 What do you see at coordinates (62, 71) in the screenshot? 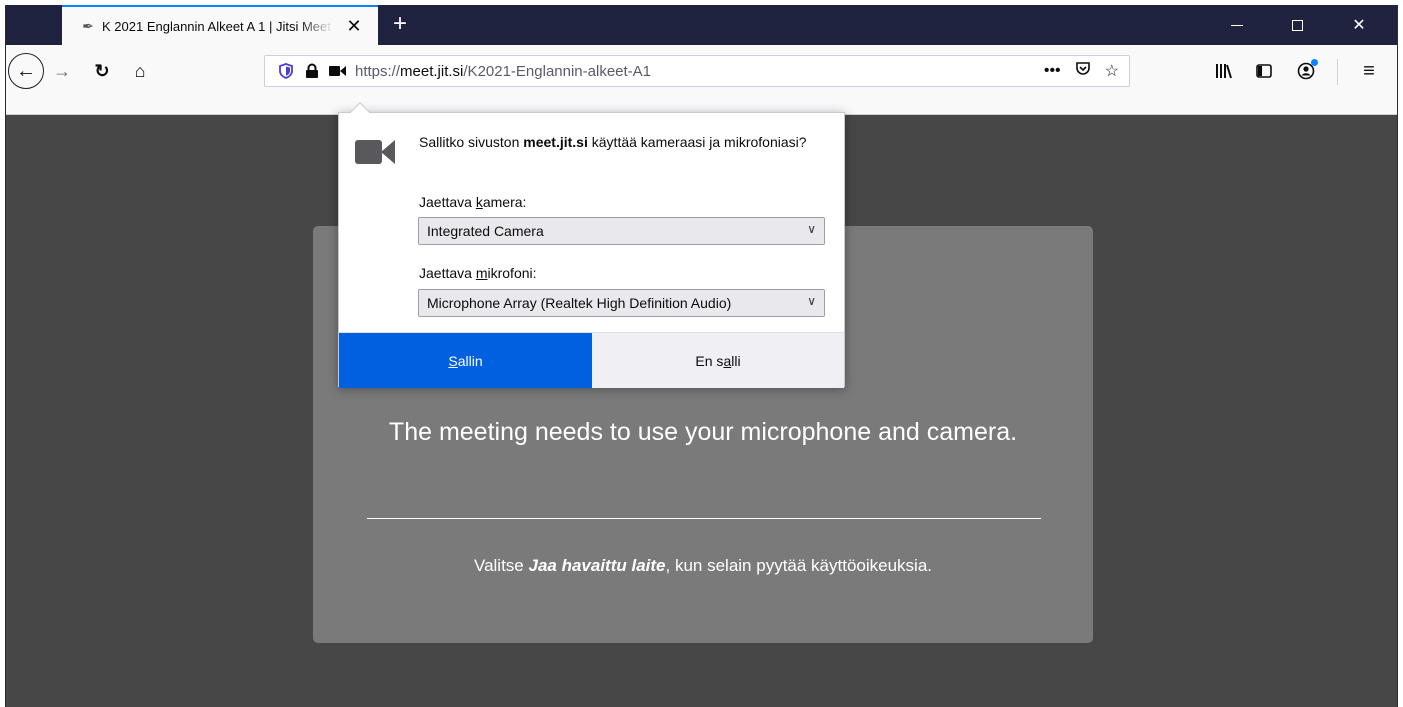
I see `forward-button: →` at bounding box center [62, 71].